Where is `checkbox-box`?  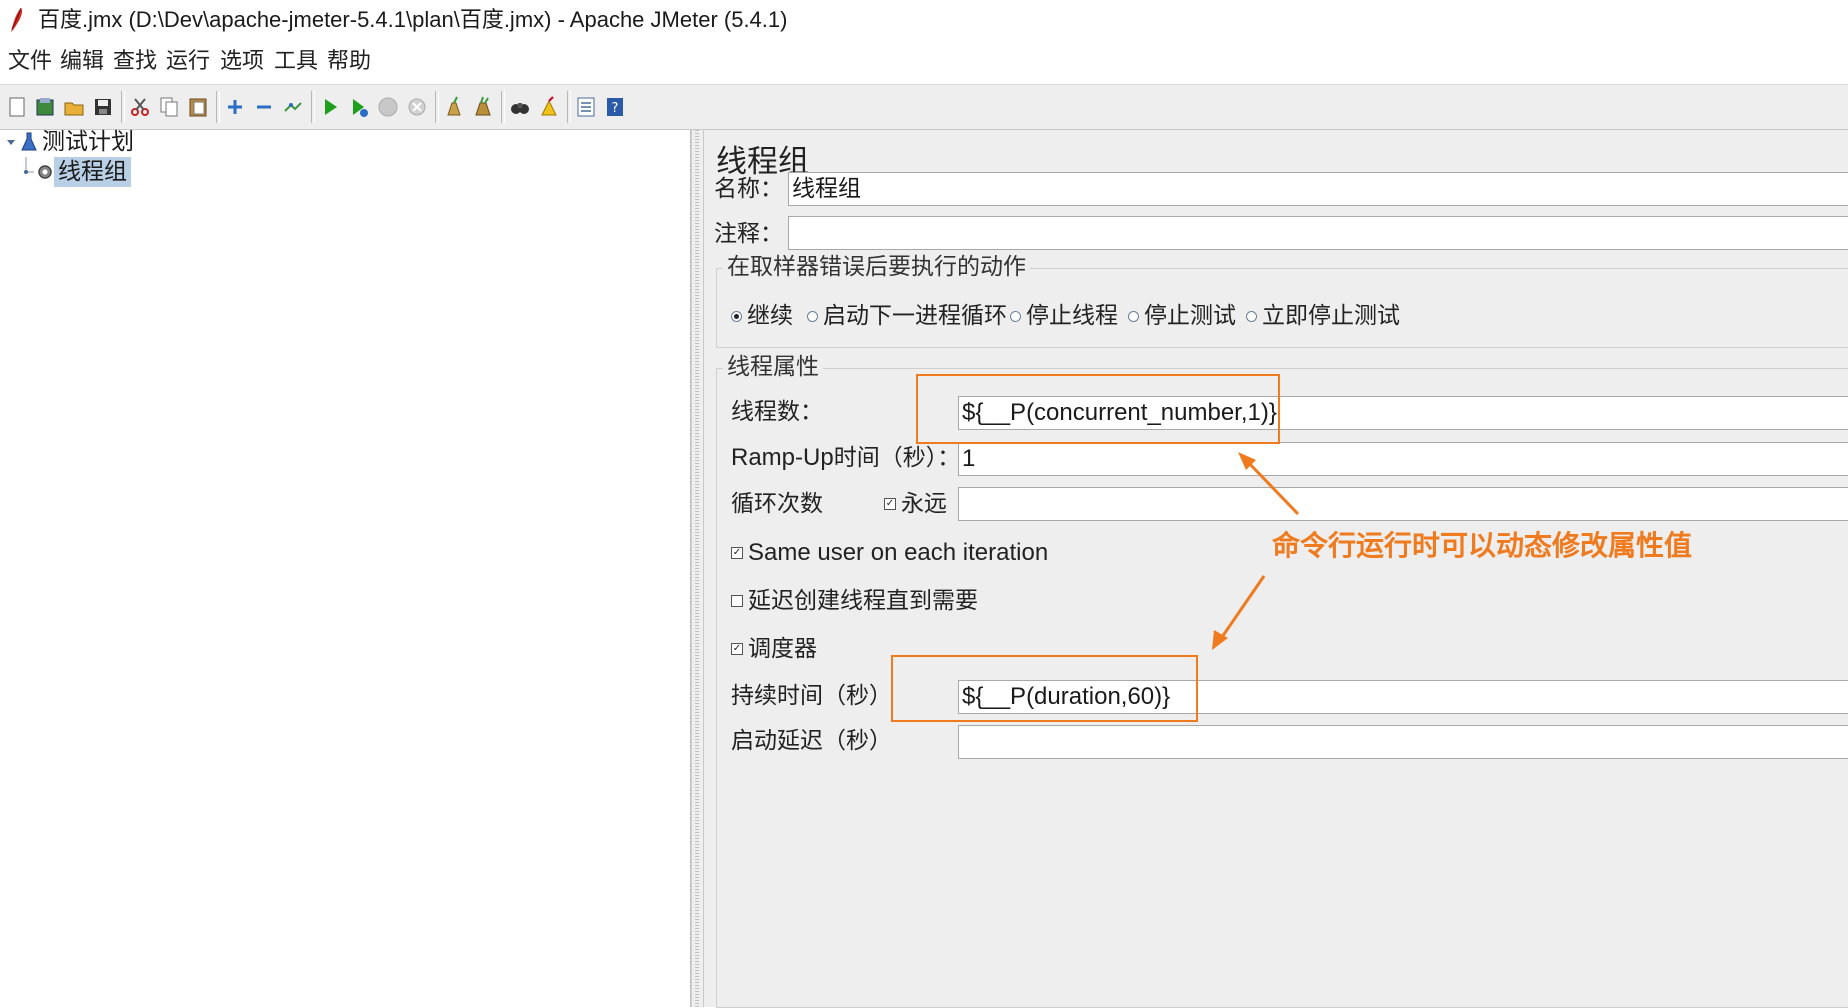 checkbox-box is located at coordinates (737, 601).